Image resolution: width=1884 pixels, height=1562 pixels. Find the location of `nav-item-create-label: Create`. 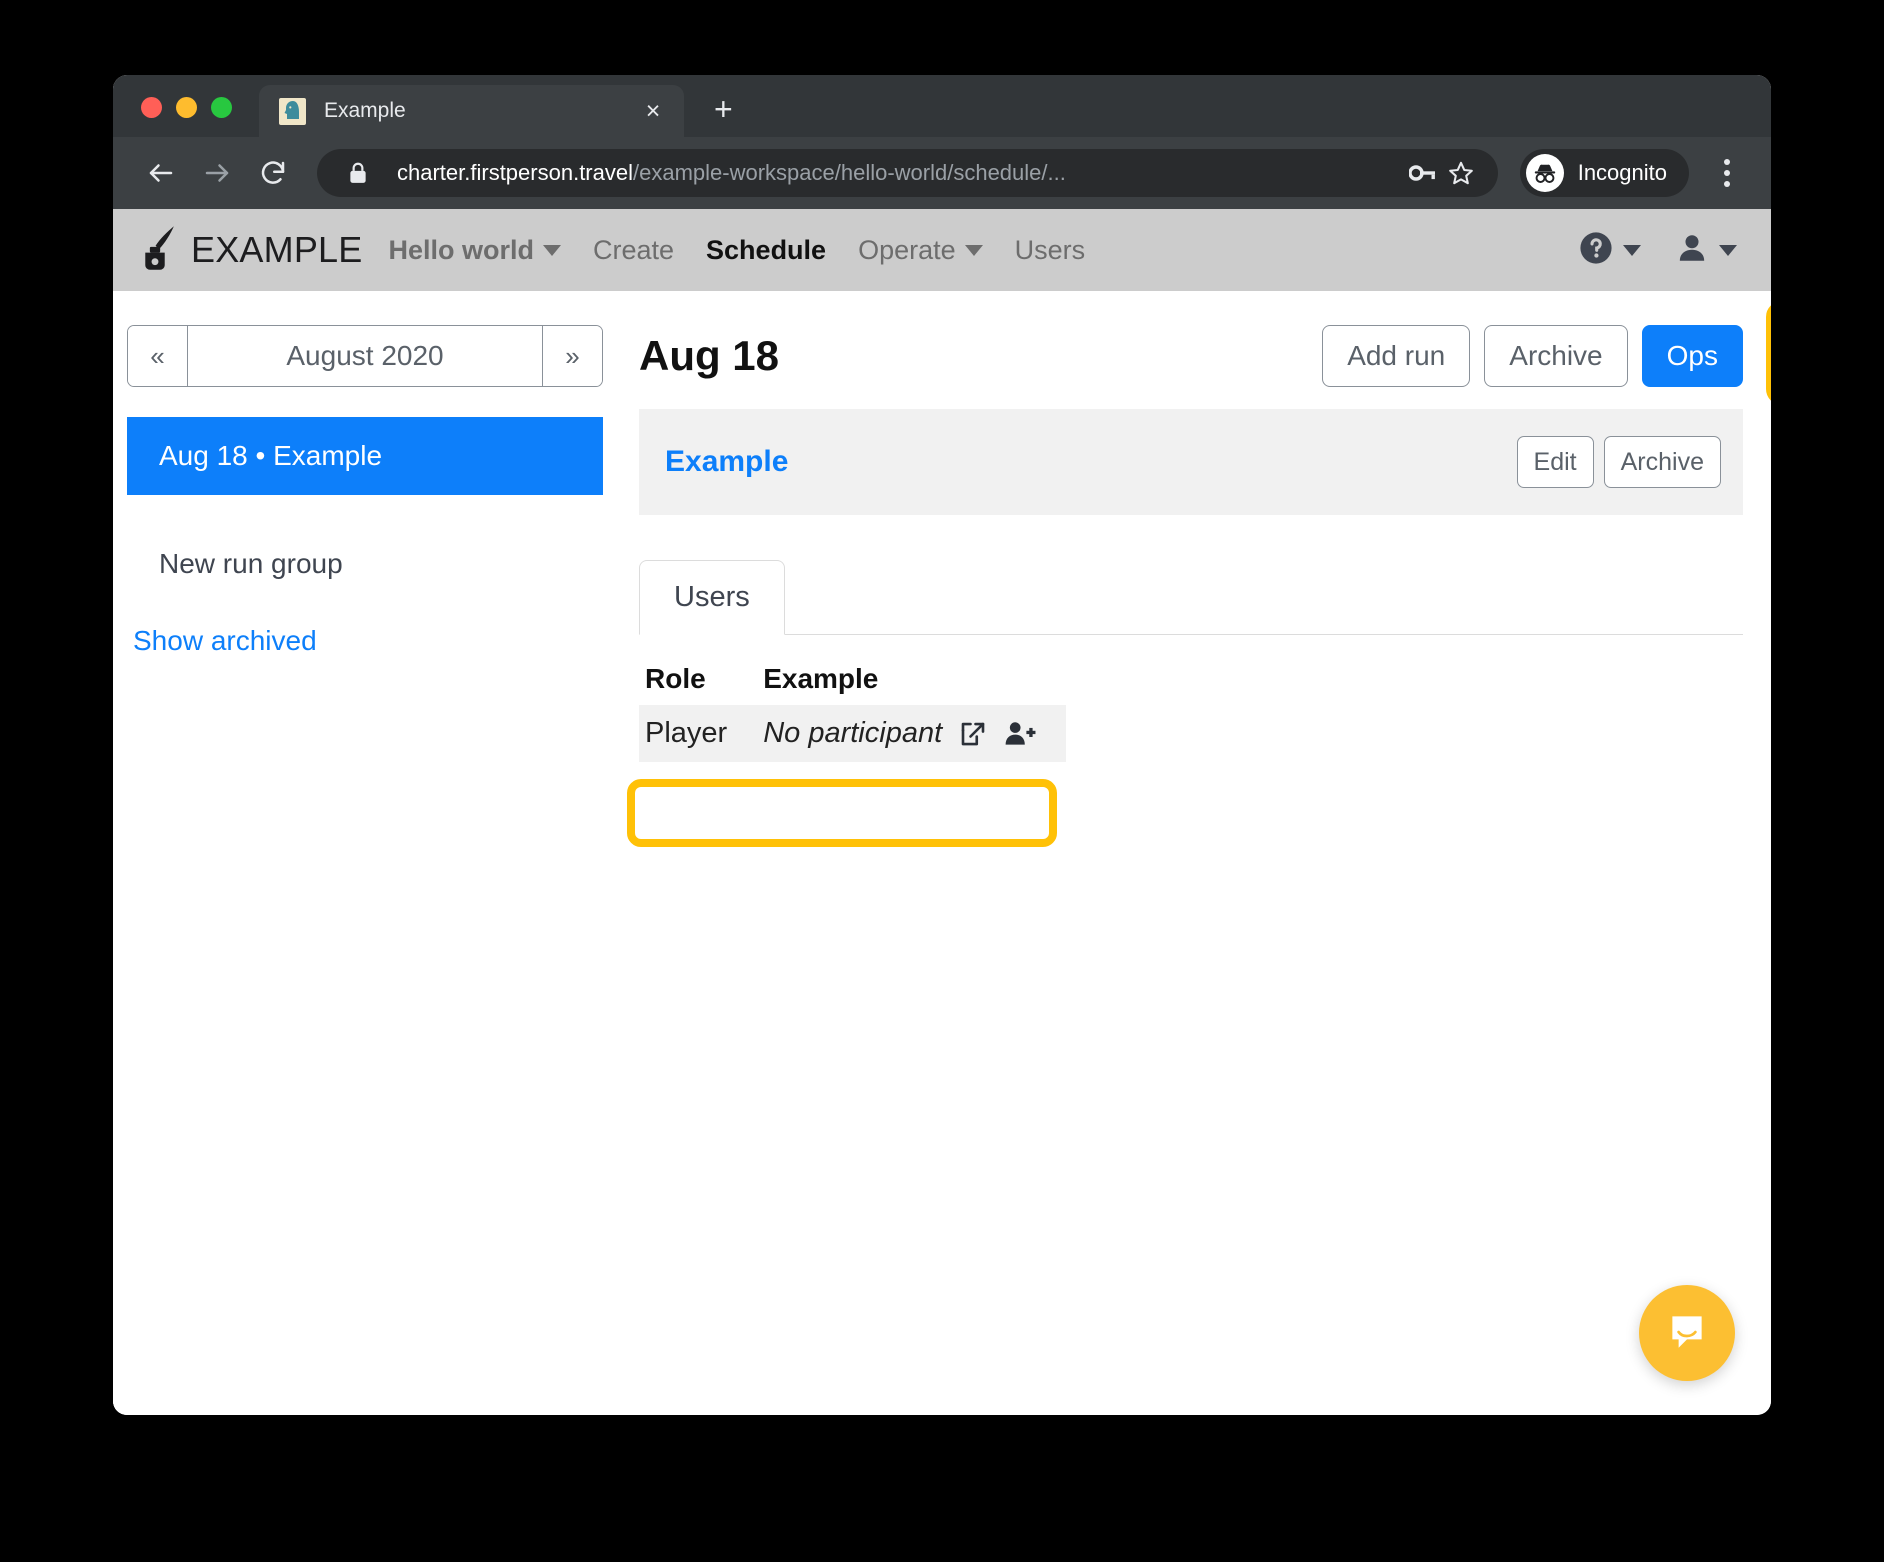

nav-item-create-label: Create is located at coordinates (633, 249).